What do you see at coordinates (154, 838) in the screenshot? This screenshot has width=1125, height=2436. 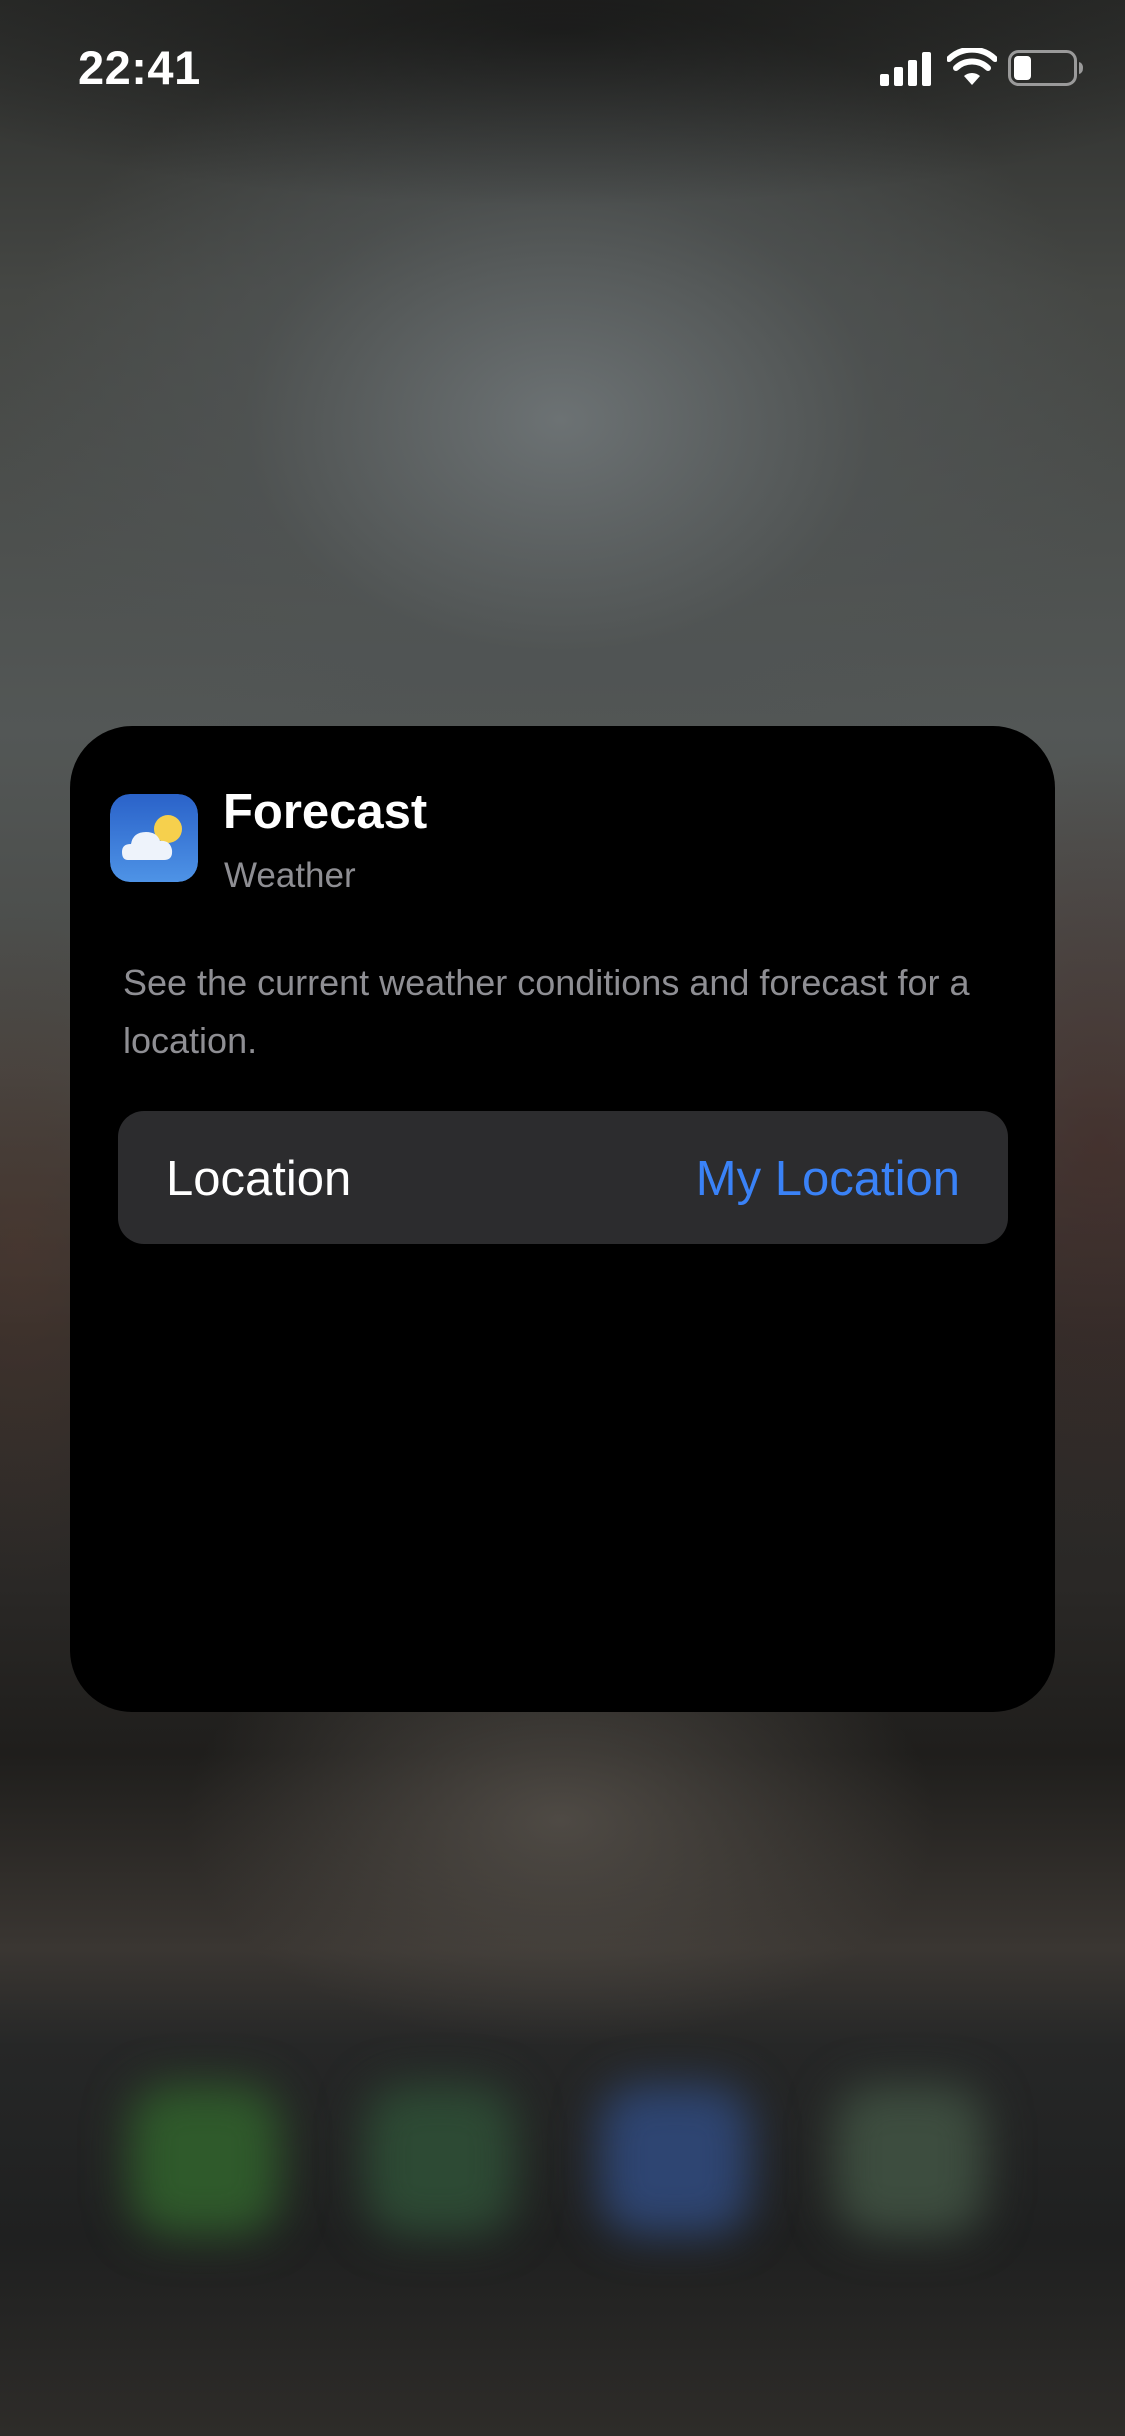 I see `weather-app-icon` at bounding box center [154, 838].